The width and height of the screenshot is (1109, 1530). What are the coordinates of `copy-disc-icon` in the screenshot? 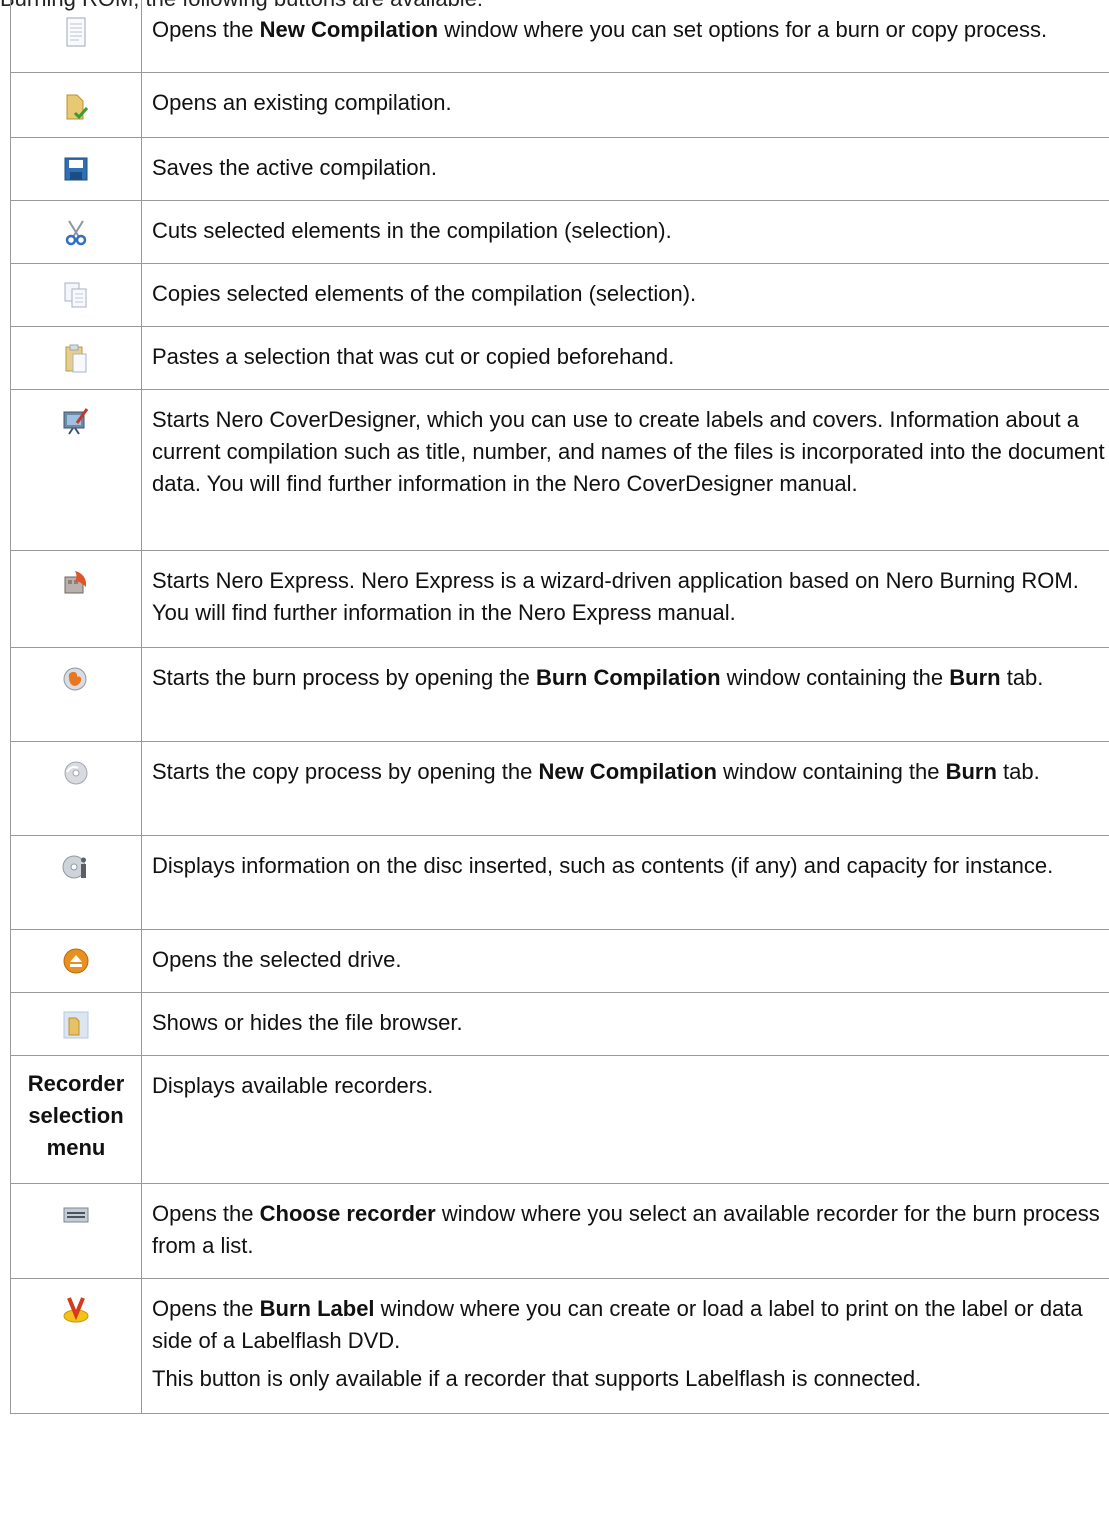 It's located at (76, 777).